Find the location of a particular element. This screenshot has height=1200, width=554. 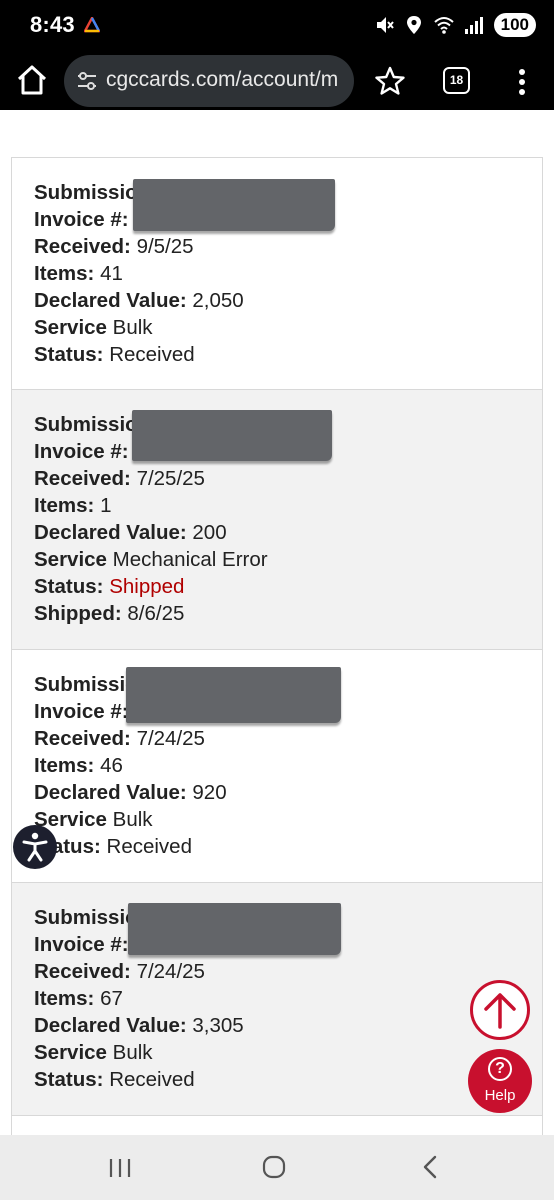

browser-toolbar: cgccards.com/account/m 18 is located at coordinates (277, 81).